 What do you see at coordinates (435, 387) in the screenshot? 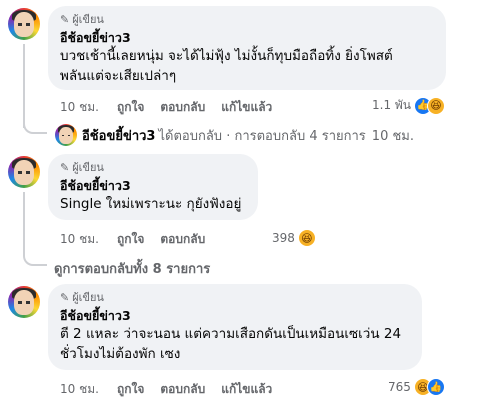
I see `like-icon: 👍` at bounding box center [435, 387].